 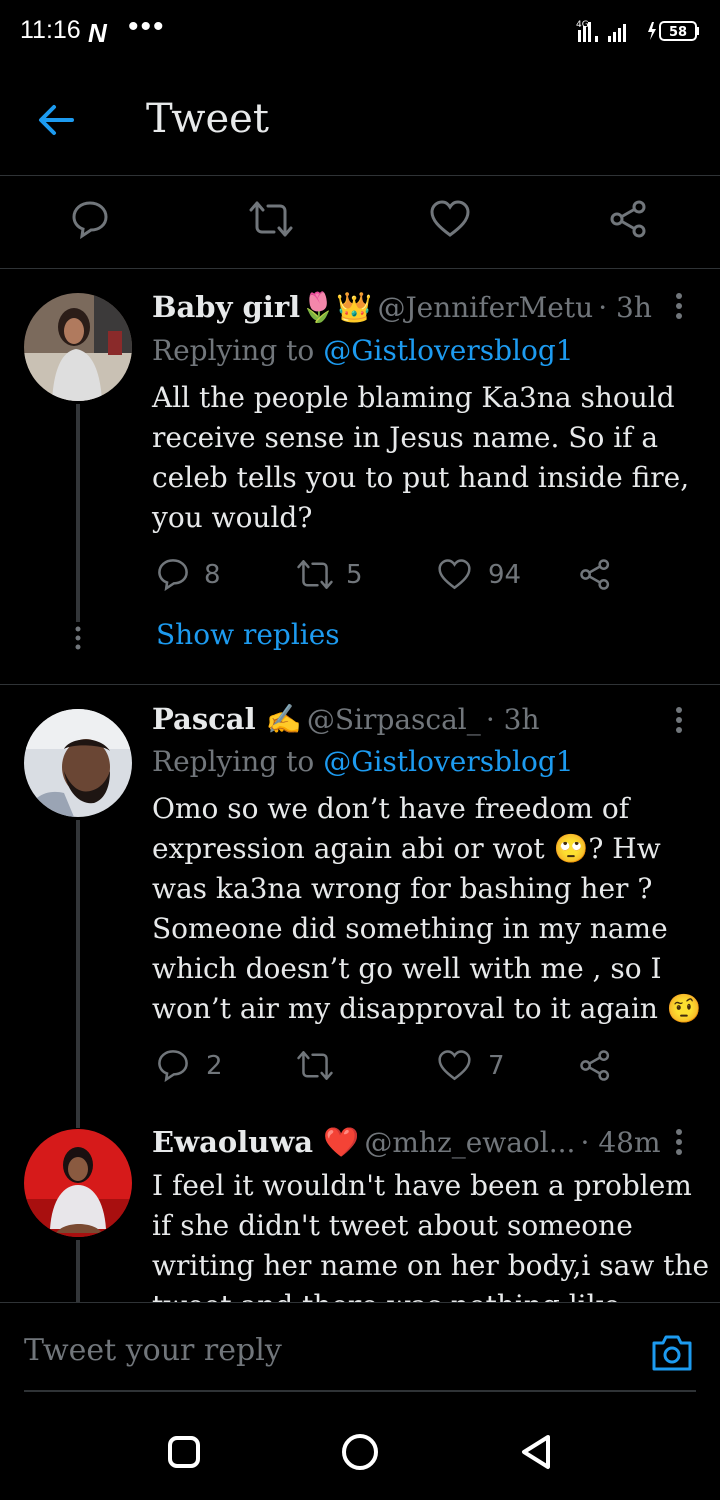 I want to click on tweet-text-line: I feel it wouldn't have been a problem, so click(x=422, y=1185).